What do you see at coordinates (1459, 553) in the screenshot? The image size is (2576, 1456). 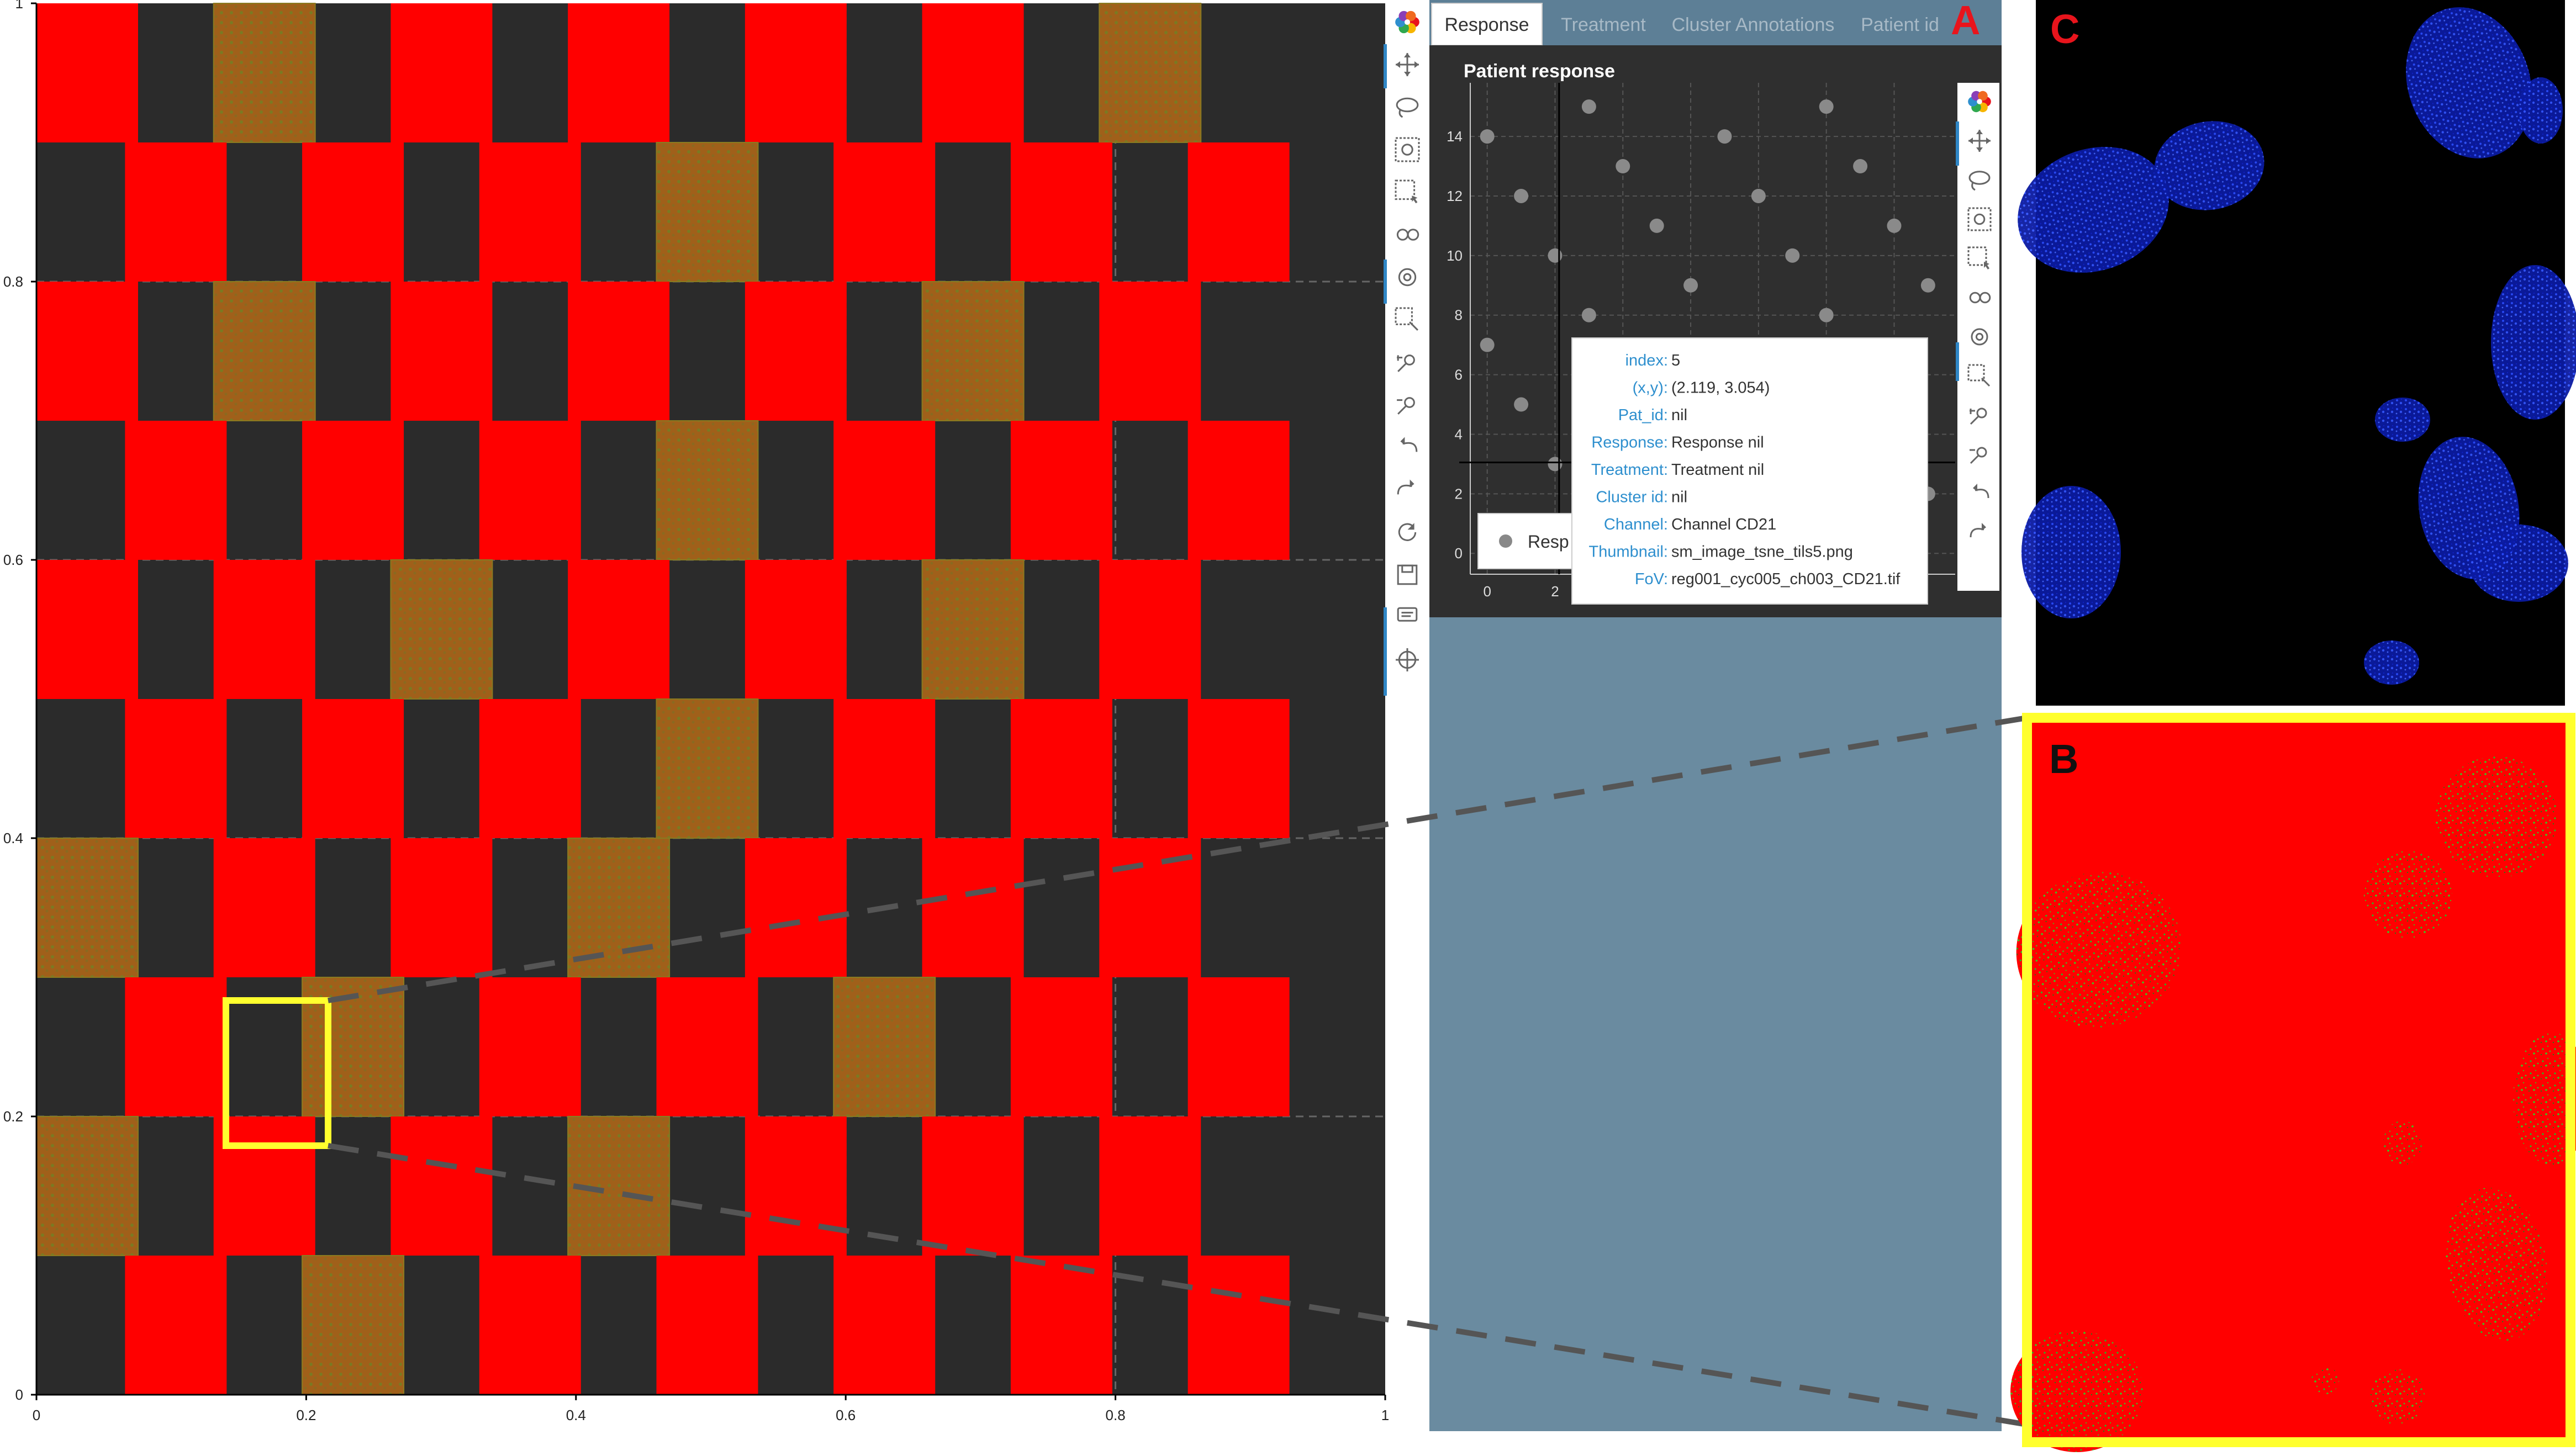 I see `scatter-y-tick-label: 0` at bounding box center [1459, 553].